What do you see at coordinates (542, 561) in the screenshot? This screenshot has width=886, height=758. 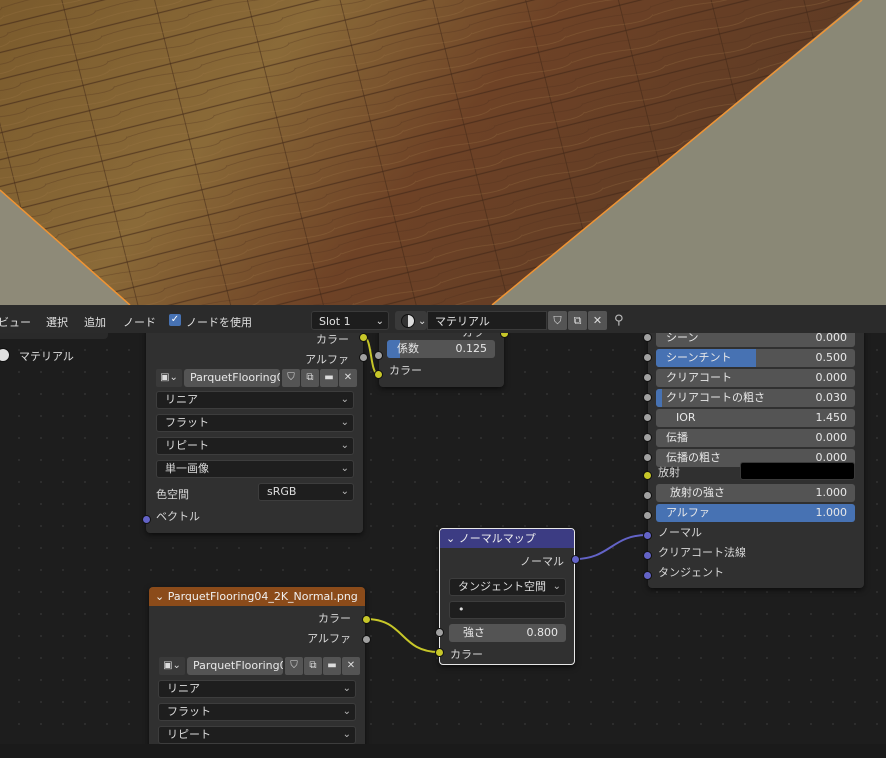 I see `normal-output-label: ノーマル` at bounding box center [542, 561].